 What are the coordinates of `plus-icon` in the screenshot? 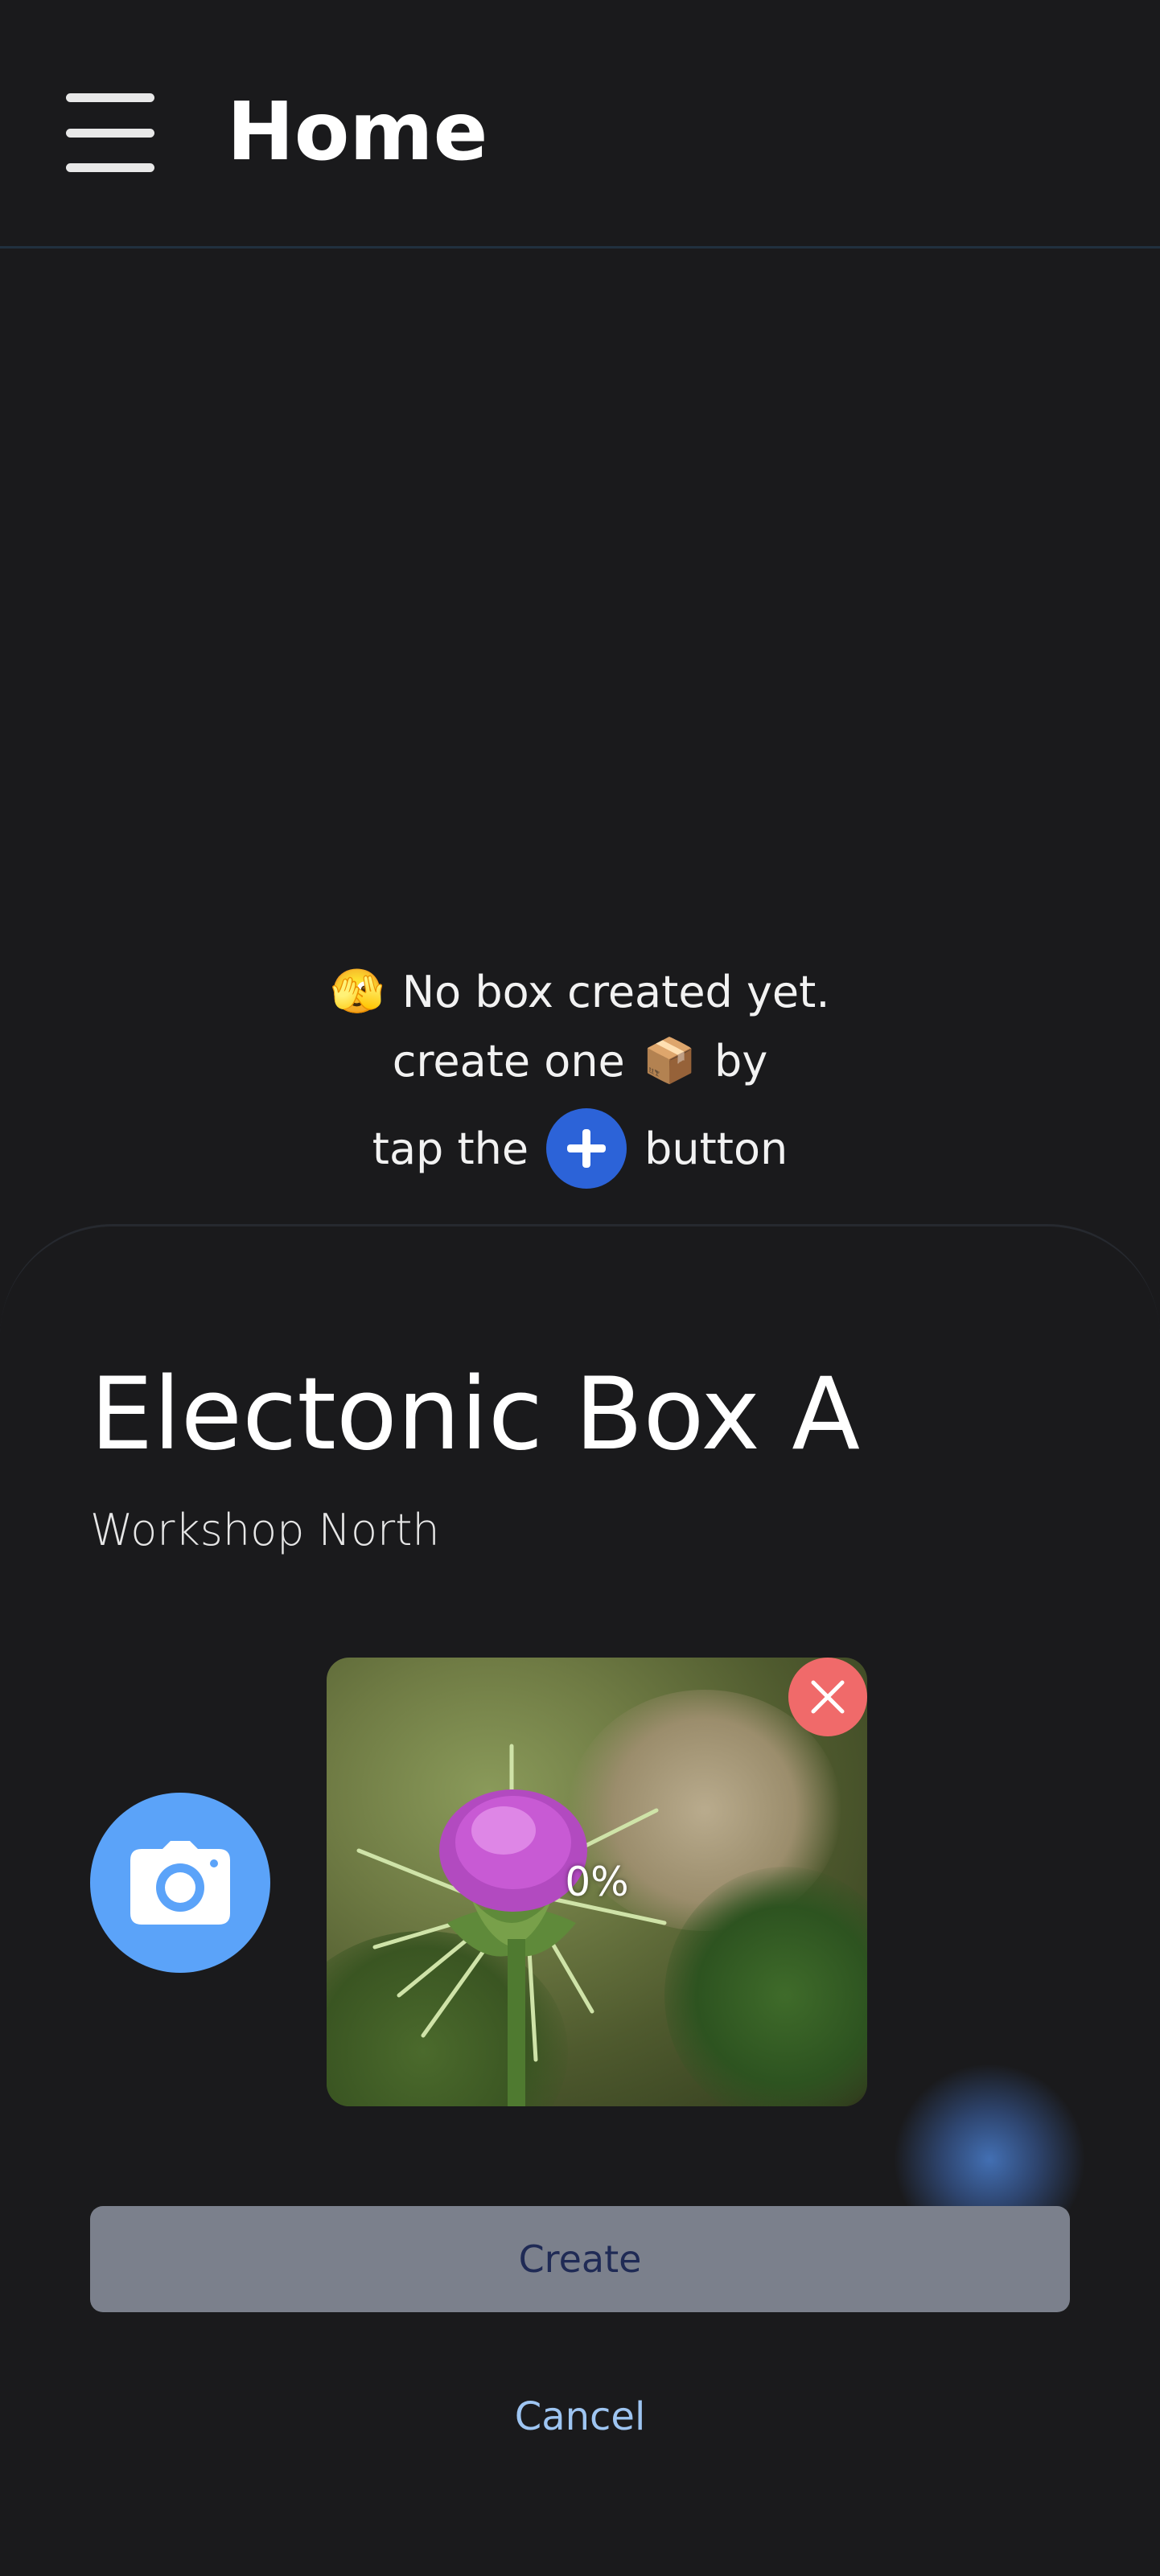 It's located at (586, 1148).